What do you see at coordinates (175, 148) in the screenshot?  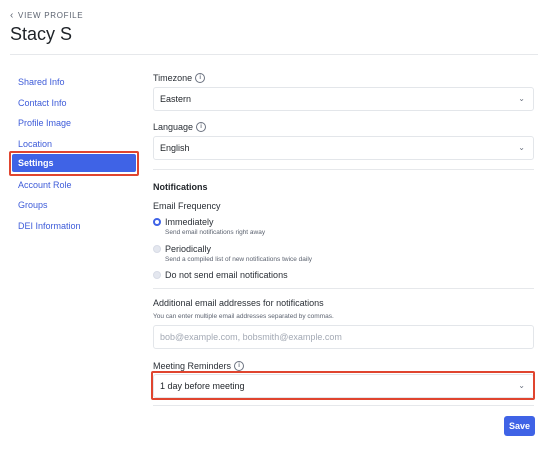 I see `language-value: English` at bounding box center [175, 148].